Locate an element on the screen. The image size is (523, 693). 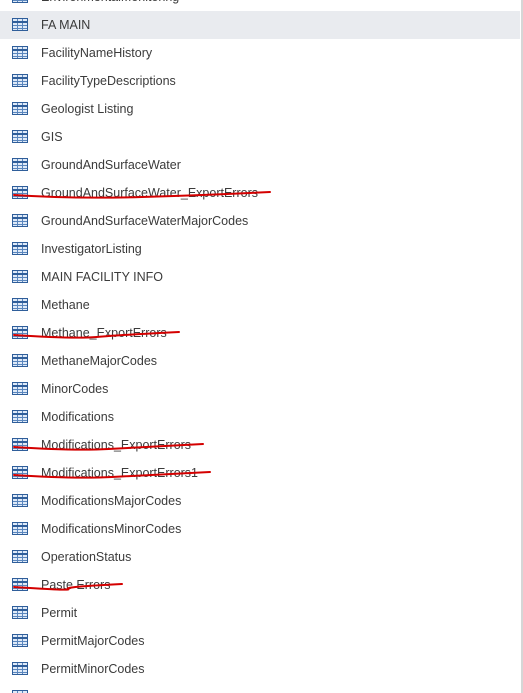
table-list-item-label: Modifications is located at coordinates (77, 417).